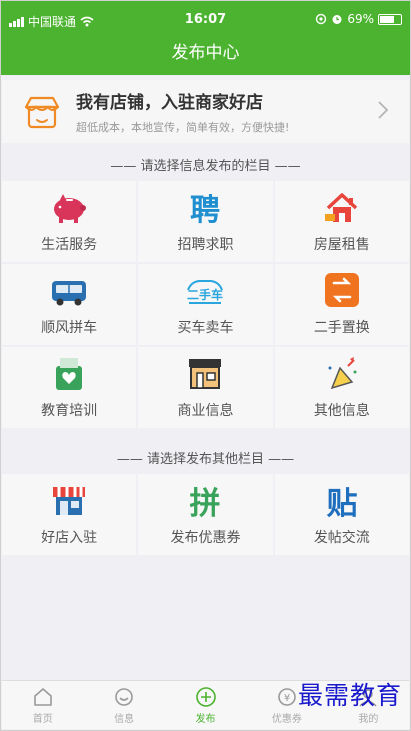 This screenshot has width=411, height=731. What do you see at coordinates (205, 20) in the screenshot?
I see `status-bar: 中国联通 16:07 69%` at bounding box center [205, 20].